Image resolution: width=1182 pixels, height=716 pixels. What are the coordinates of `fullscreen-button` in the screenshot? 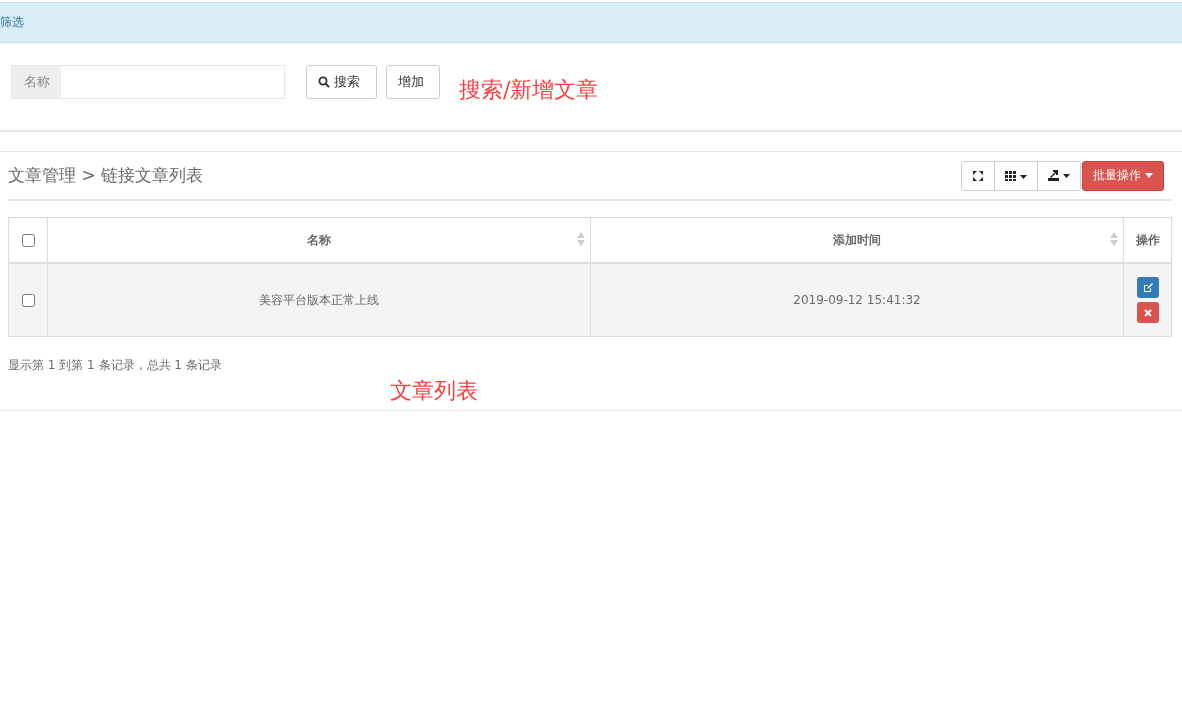 It's located at (978, 175).